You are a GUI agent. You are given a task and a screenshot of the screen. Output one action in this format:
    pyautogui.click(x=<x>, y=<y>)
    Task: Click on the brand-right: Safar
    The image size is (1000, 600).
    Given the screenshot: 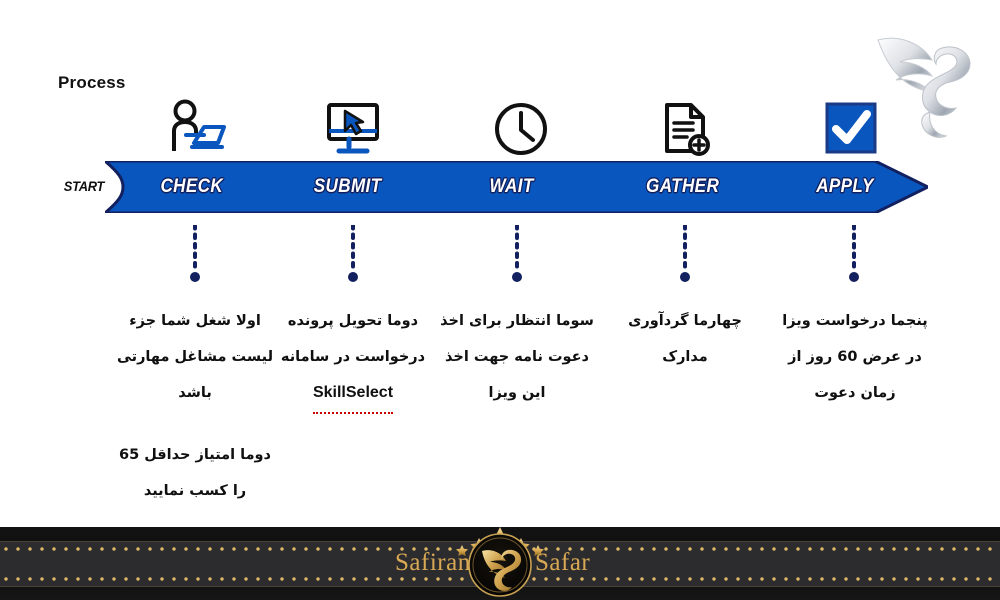 What is the action you would take?
    pyautogui.click(x=563, y=562)
    